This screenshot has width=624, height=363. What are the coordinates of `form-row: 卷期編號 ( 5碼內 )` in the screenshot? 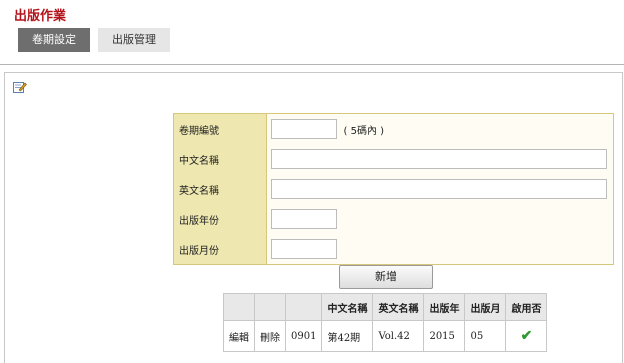 It's located at (393, 128).